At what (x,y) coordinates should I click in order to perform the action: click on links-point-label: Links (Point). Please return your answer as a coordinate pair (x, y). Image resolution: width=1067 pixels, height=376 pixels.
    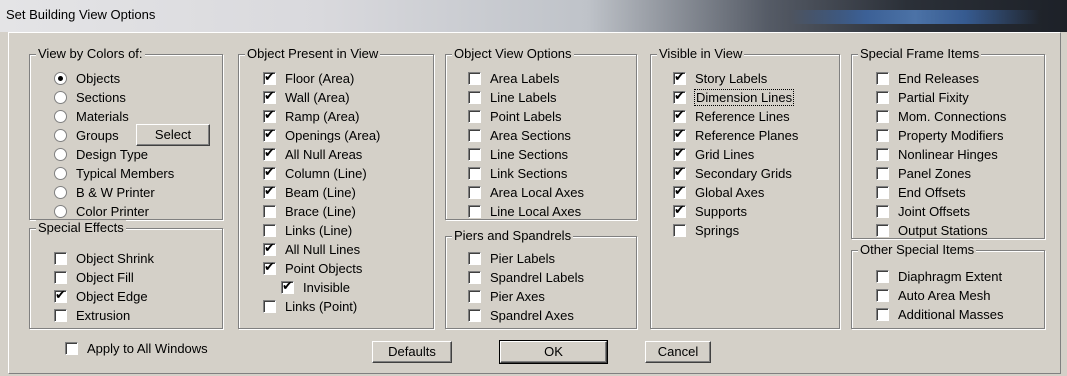
    Looking at the image, I should click on (321, 306).